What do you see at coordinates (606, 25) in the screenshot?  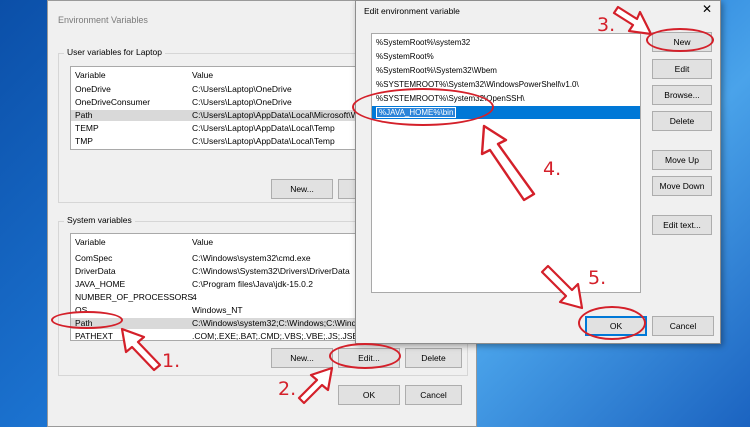 I see `step-3-label: 3.` at bounding box center [606, 25].